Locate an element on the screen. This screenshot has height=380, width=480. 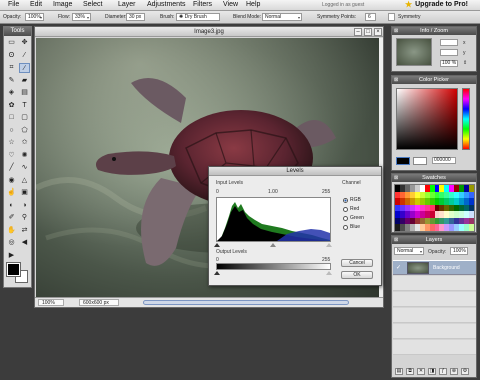
channel-radio-rgb: RGB is located at coordinates (352, 200).